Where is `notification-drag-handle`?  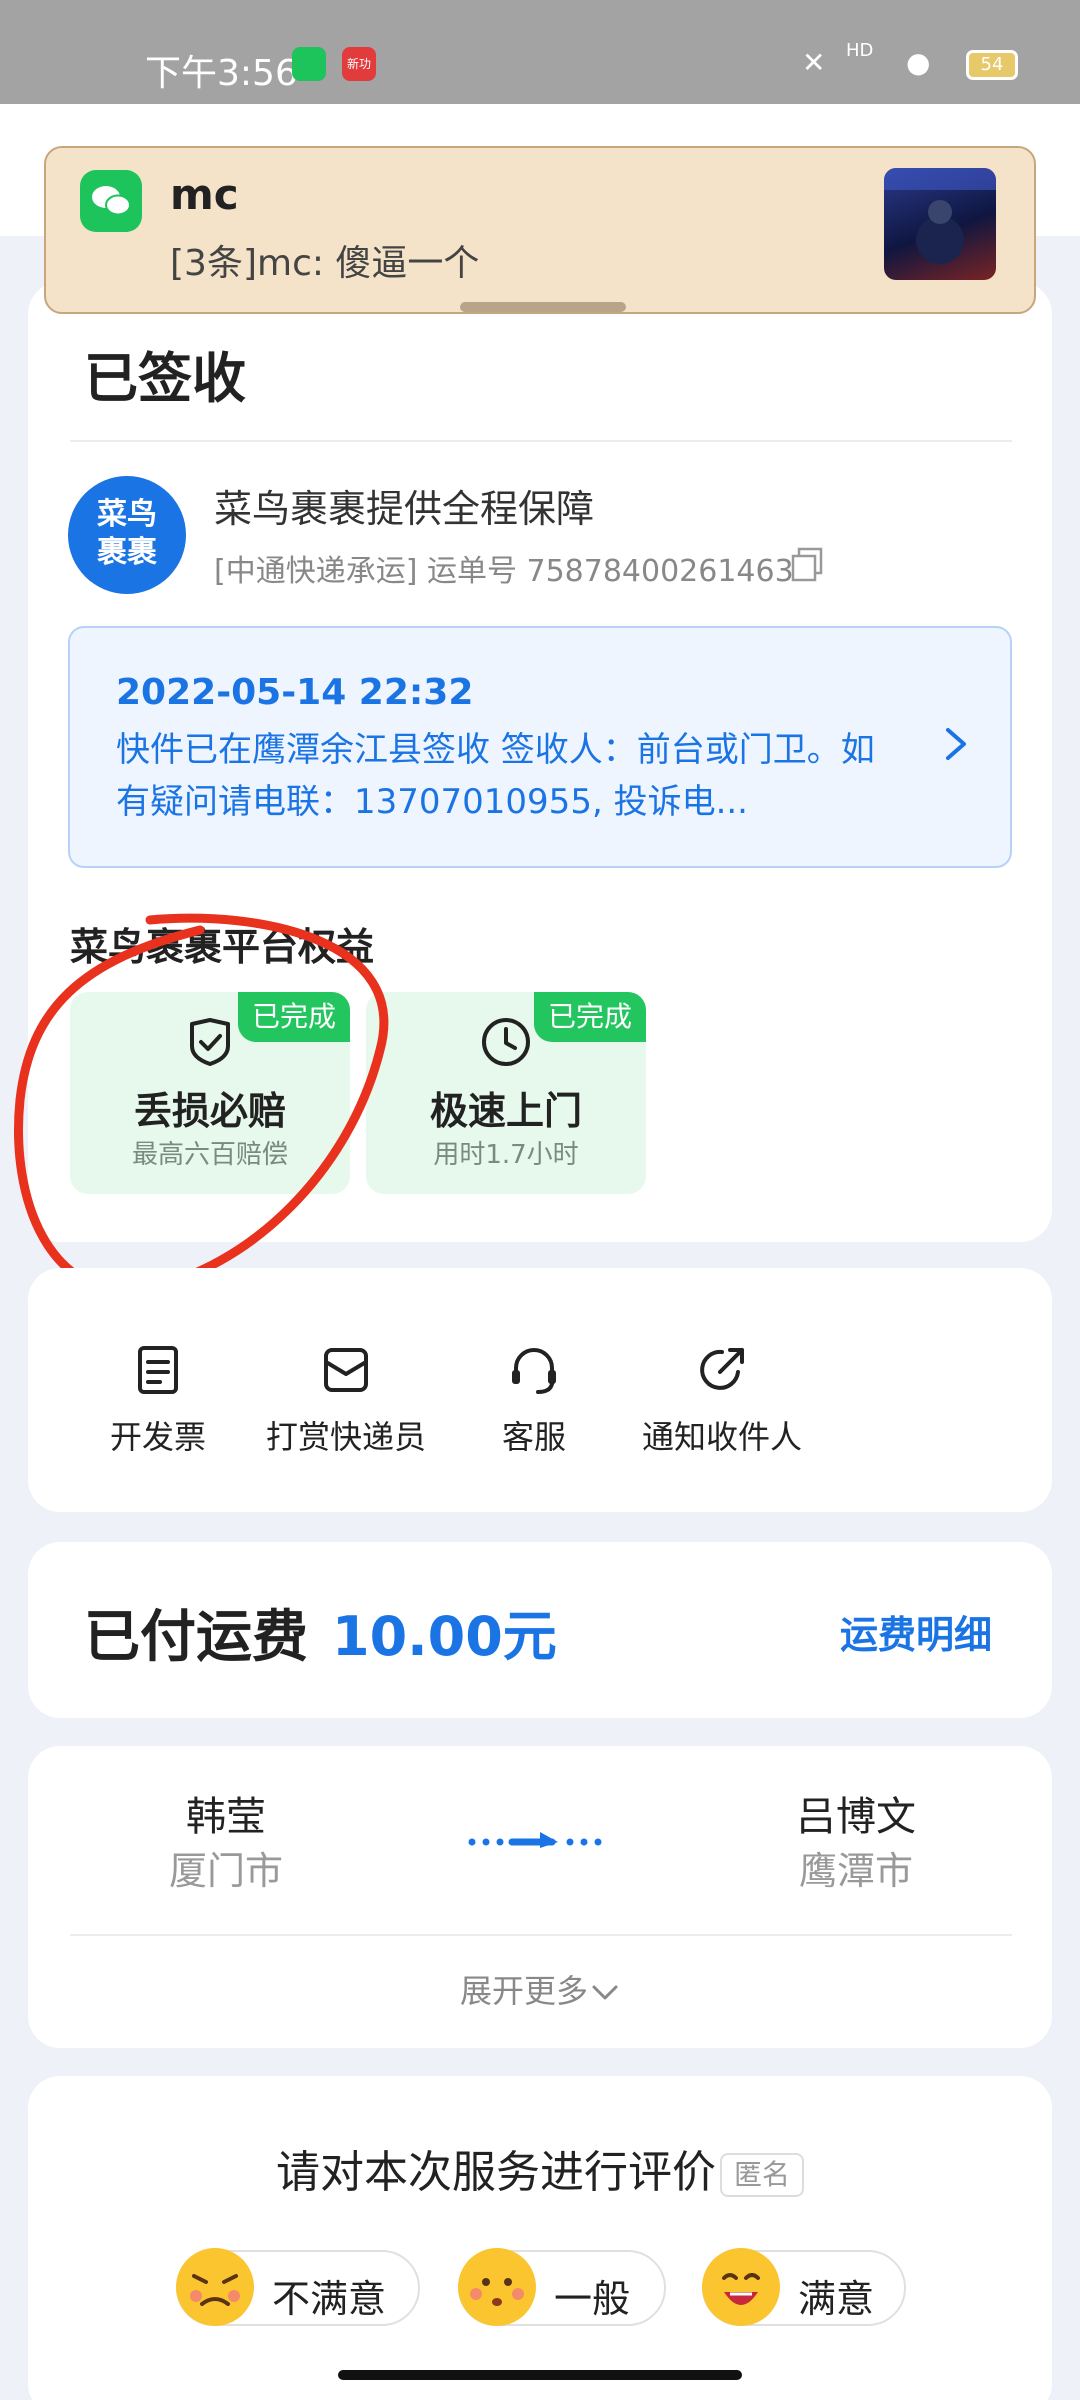
notification-drag-handle is located at coordinates (543, 307).